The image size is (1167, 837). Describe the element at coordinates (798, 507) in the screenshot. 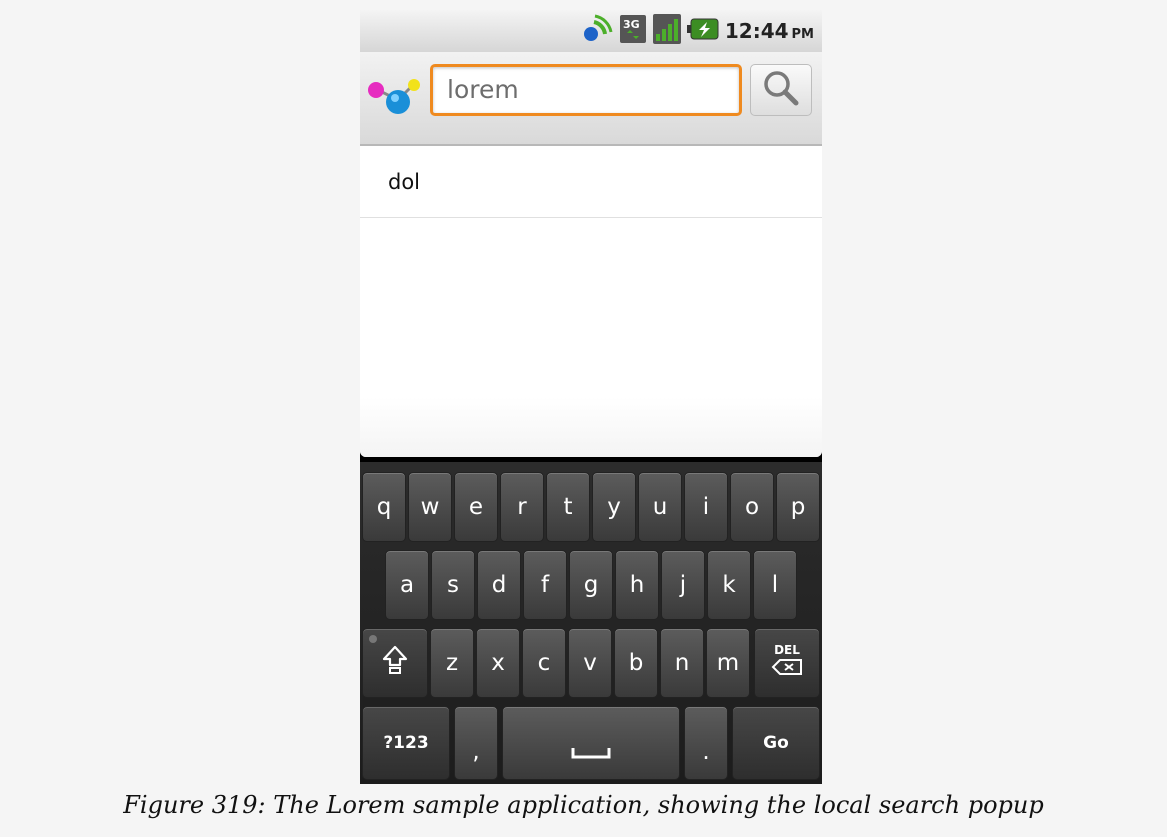

I see `key-p: p` at that location.